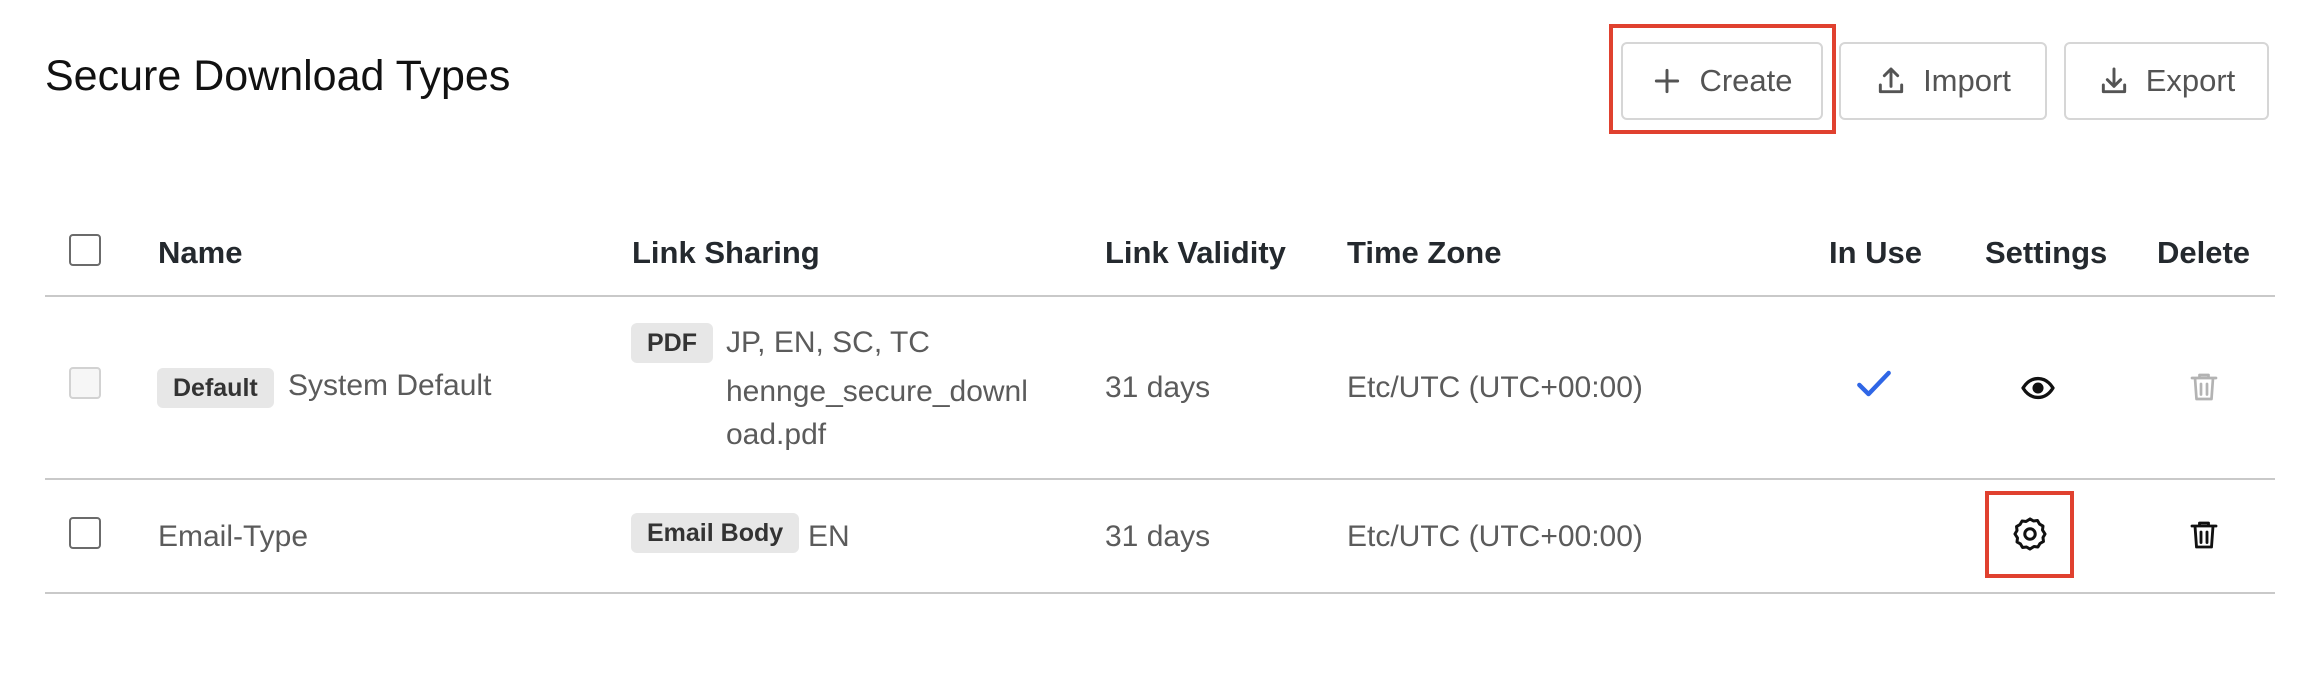 This screenshot has height=692, width=2320. I want to click on create-button-label: Create, so click(1746, 80).